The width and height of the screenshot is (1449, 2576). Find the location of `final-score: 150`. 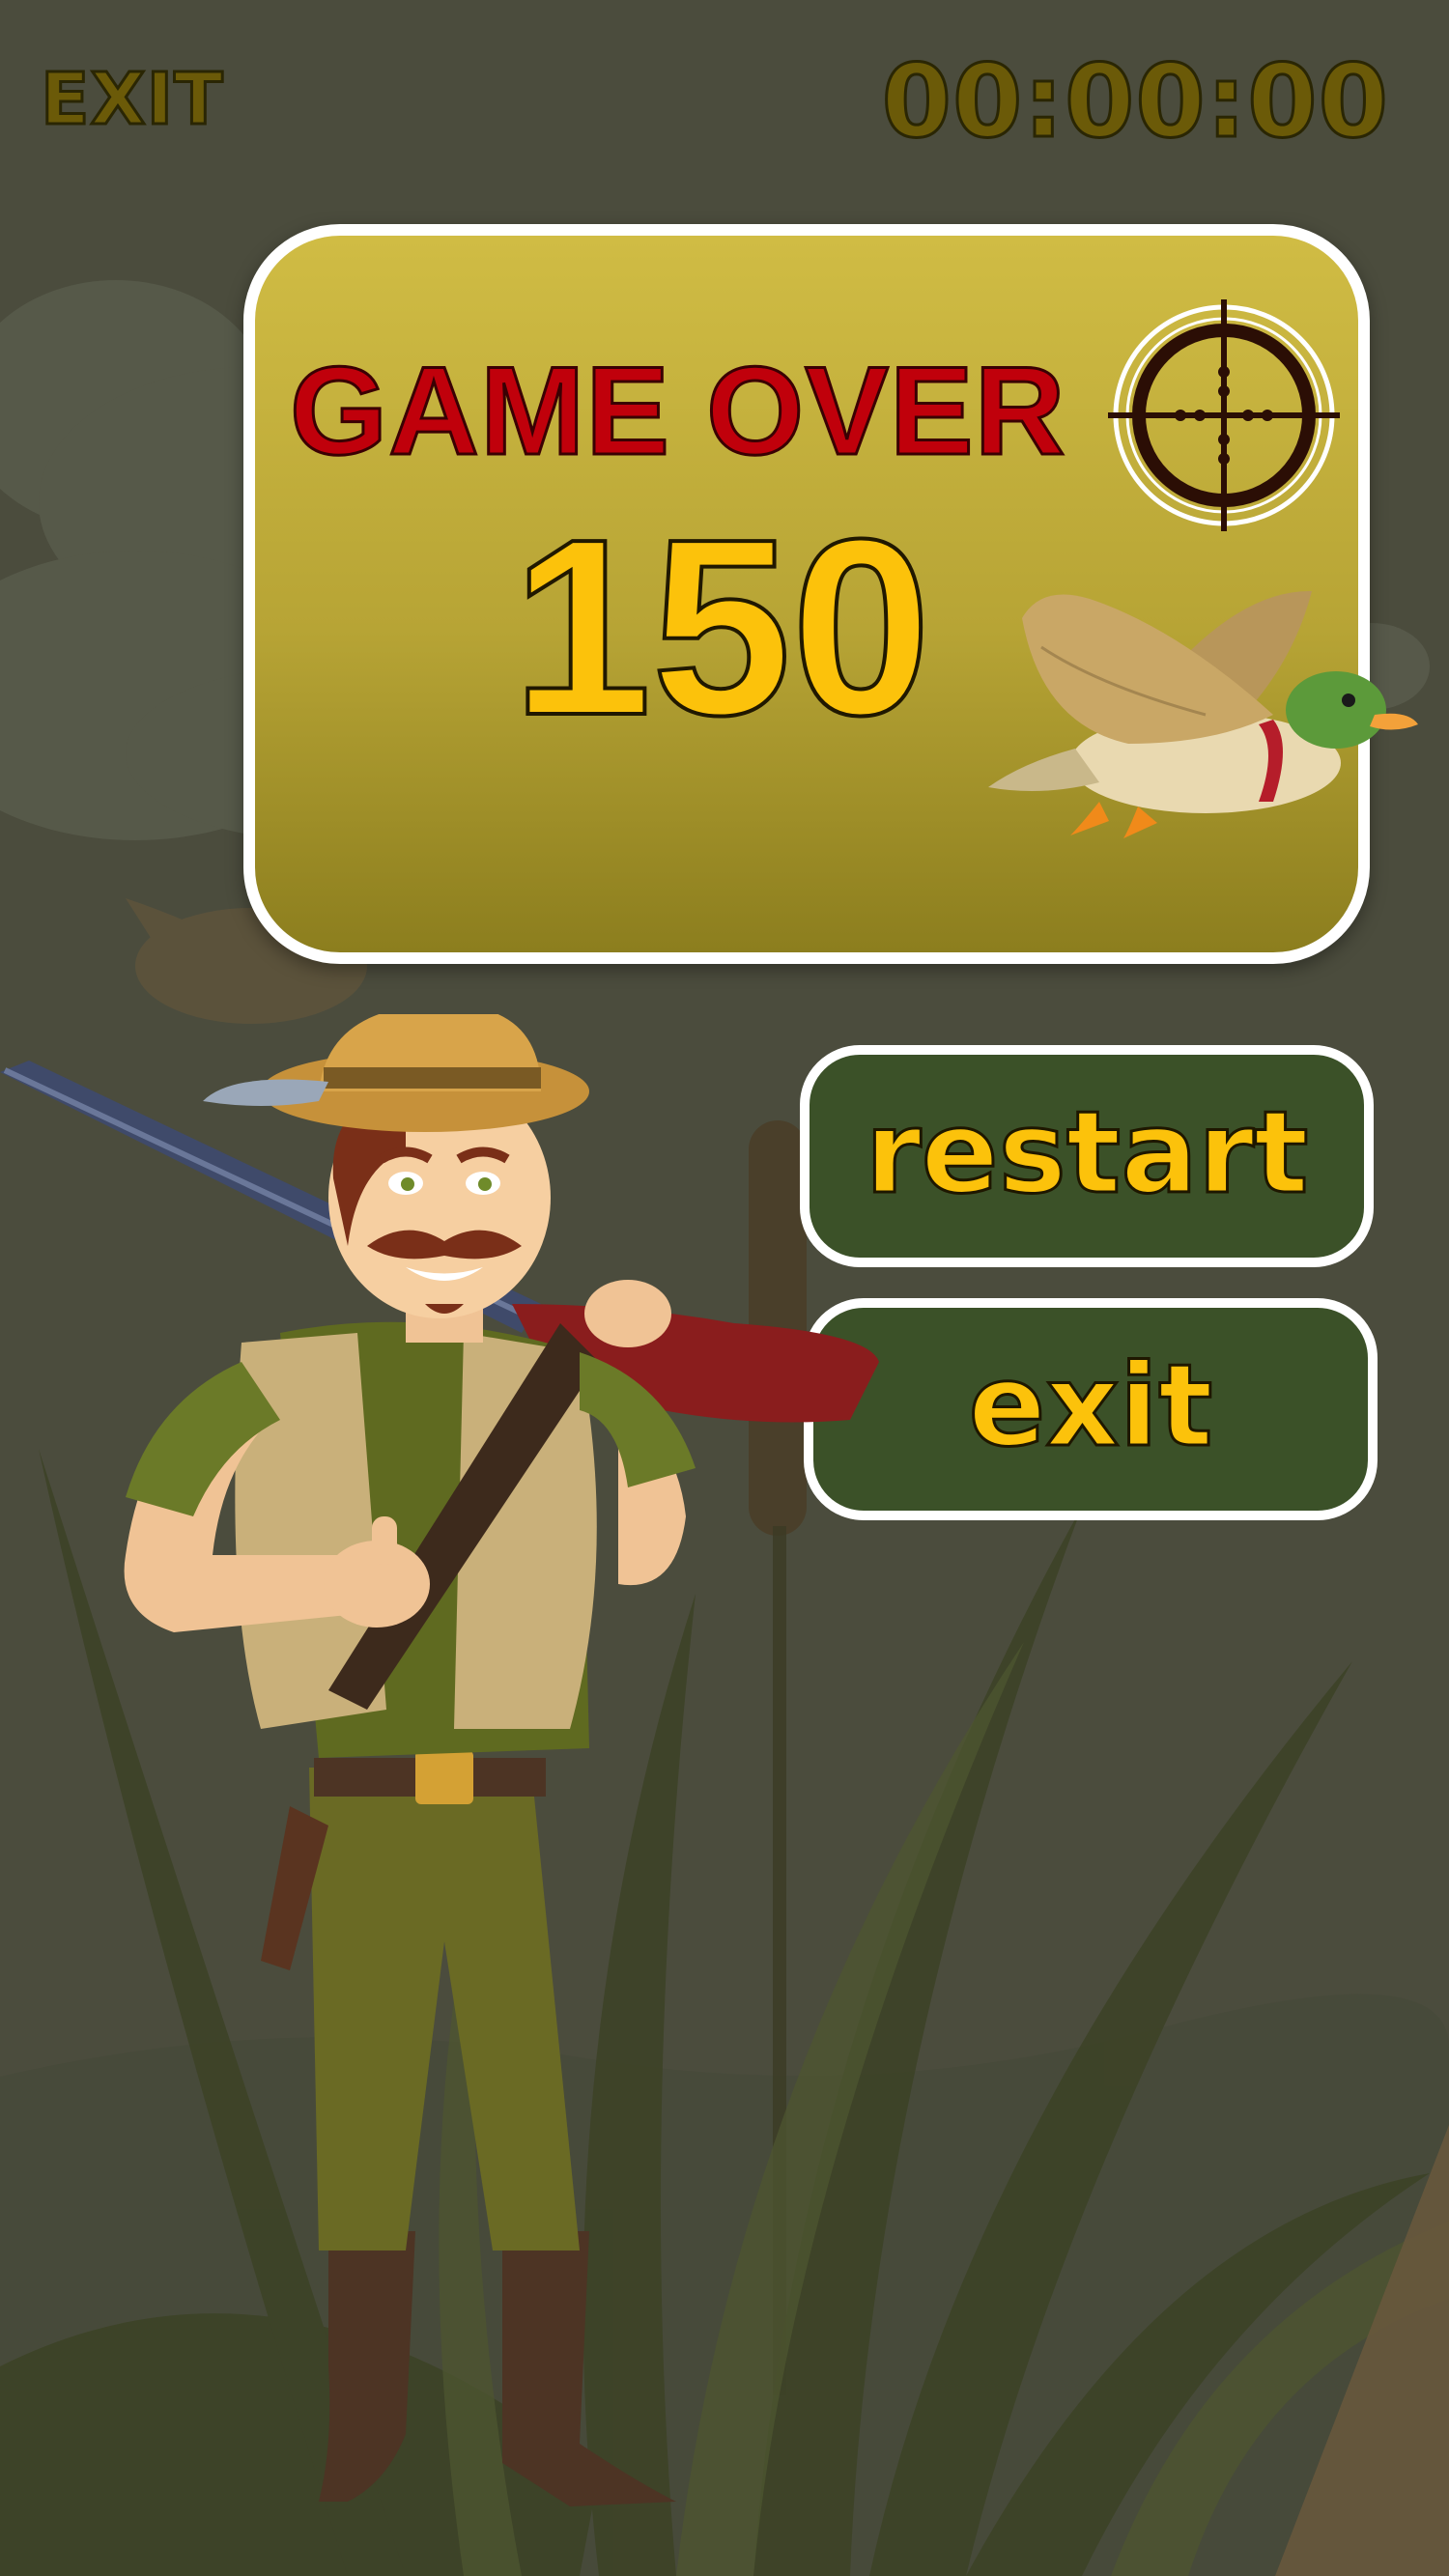

final-score: 150 is located at coordinates (721, 628).